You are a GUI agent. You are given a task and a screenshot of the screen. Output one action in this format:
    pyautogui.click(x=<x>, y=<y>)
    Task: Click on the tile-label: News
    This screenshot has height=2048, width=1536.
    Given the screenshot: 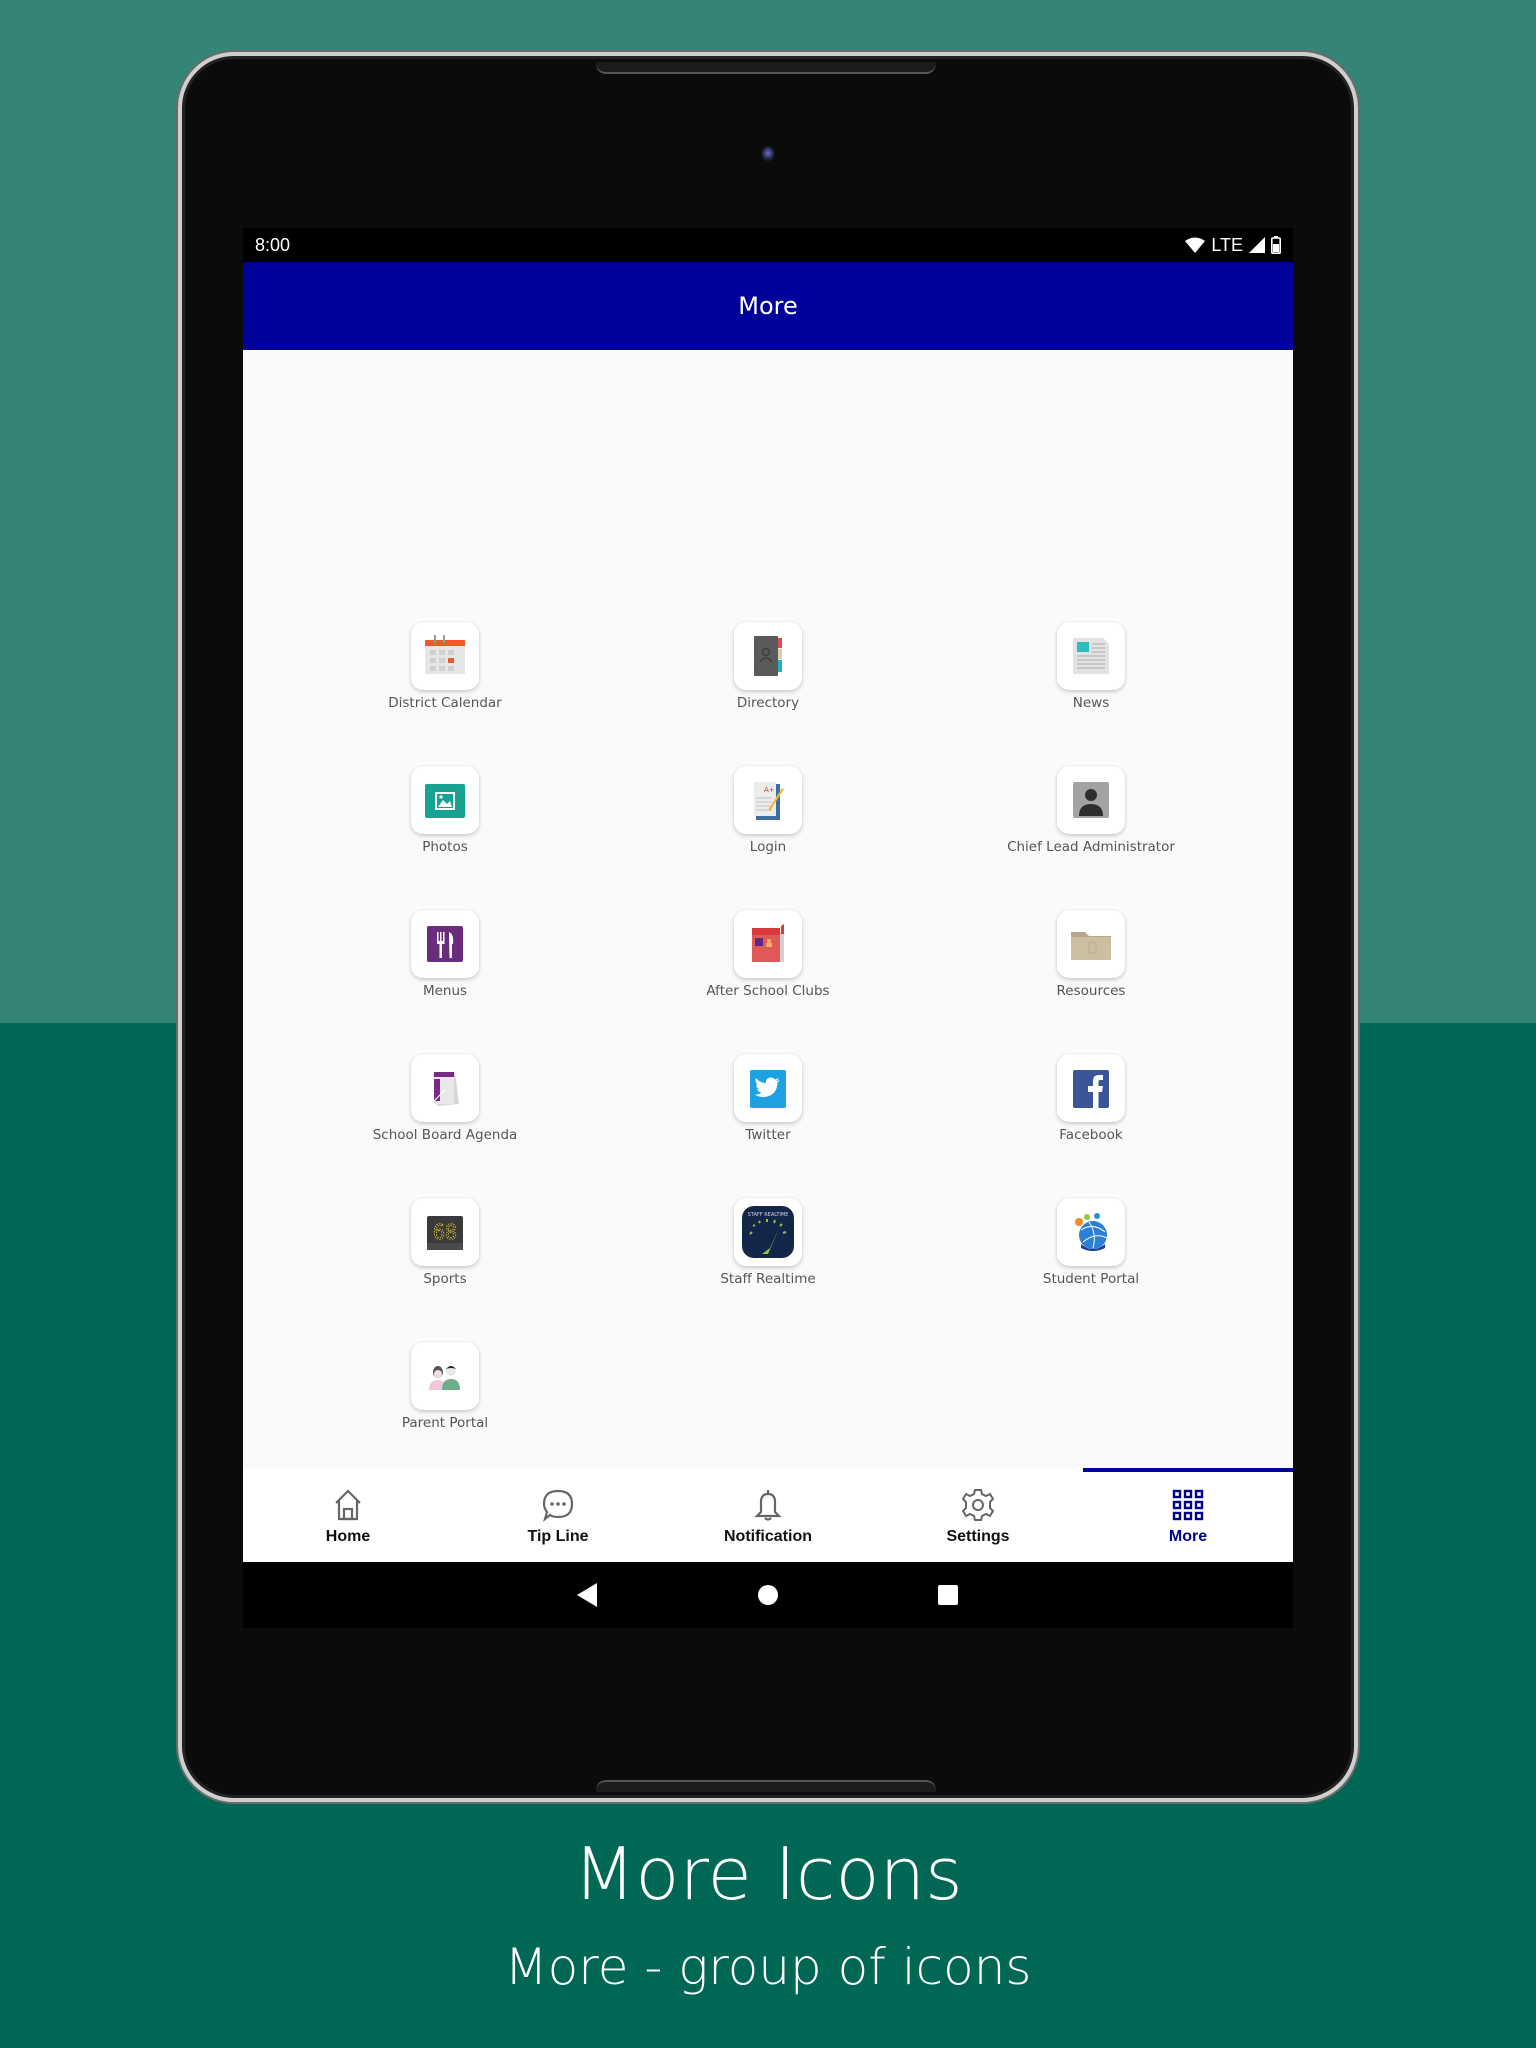 What is the action you would take?
    pyautogui.click(x=1091, y=703)
    